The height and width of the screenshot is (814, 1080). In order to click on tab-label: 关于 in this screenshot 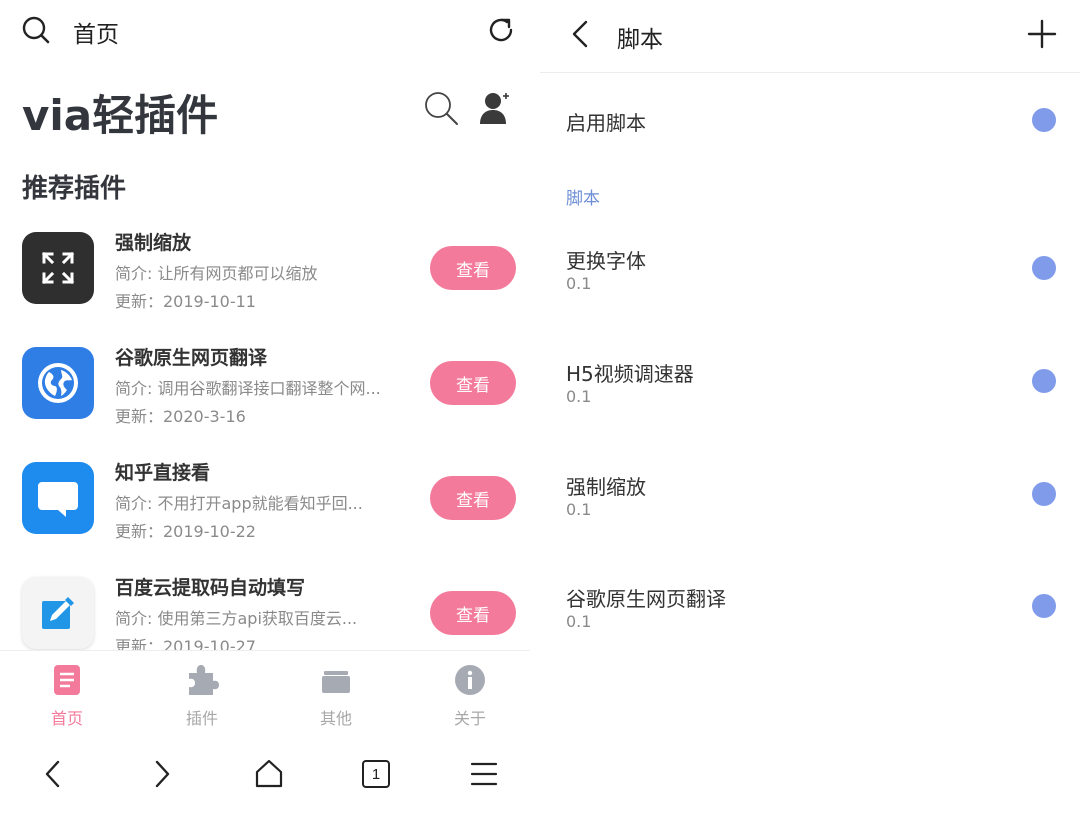, I will do `click(469, 718)`.